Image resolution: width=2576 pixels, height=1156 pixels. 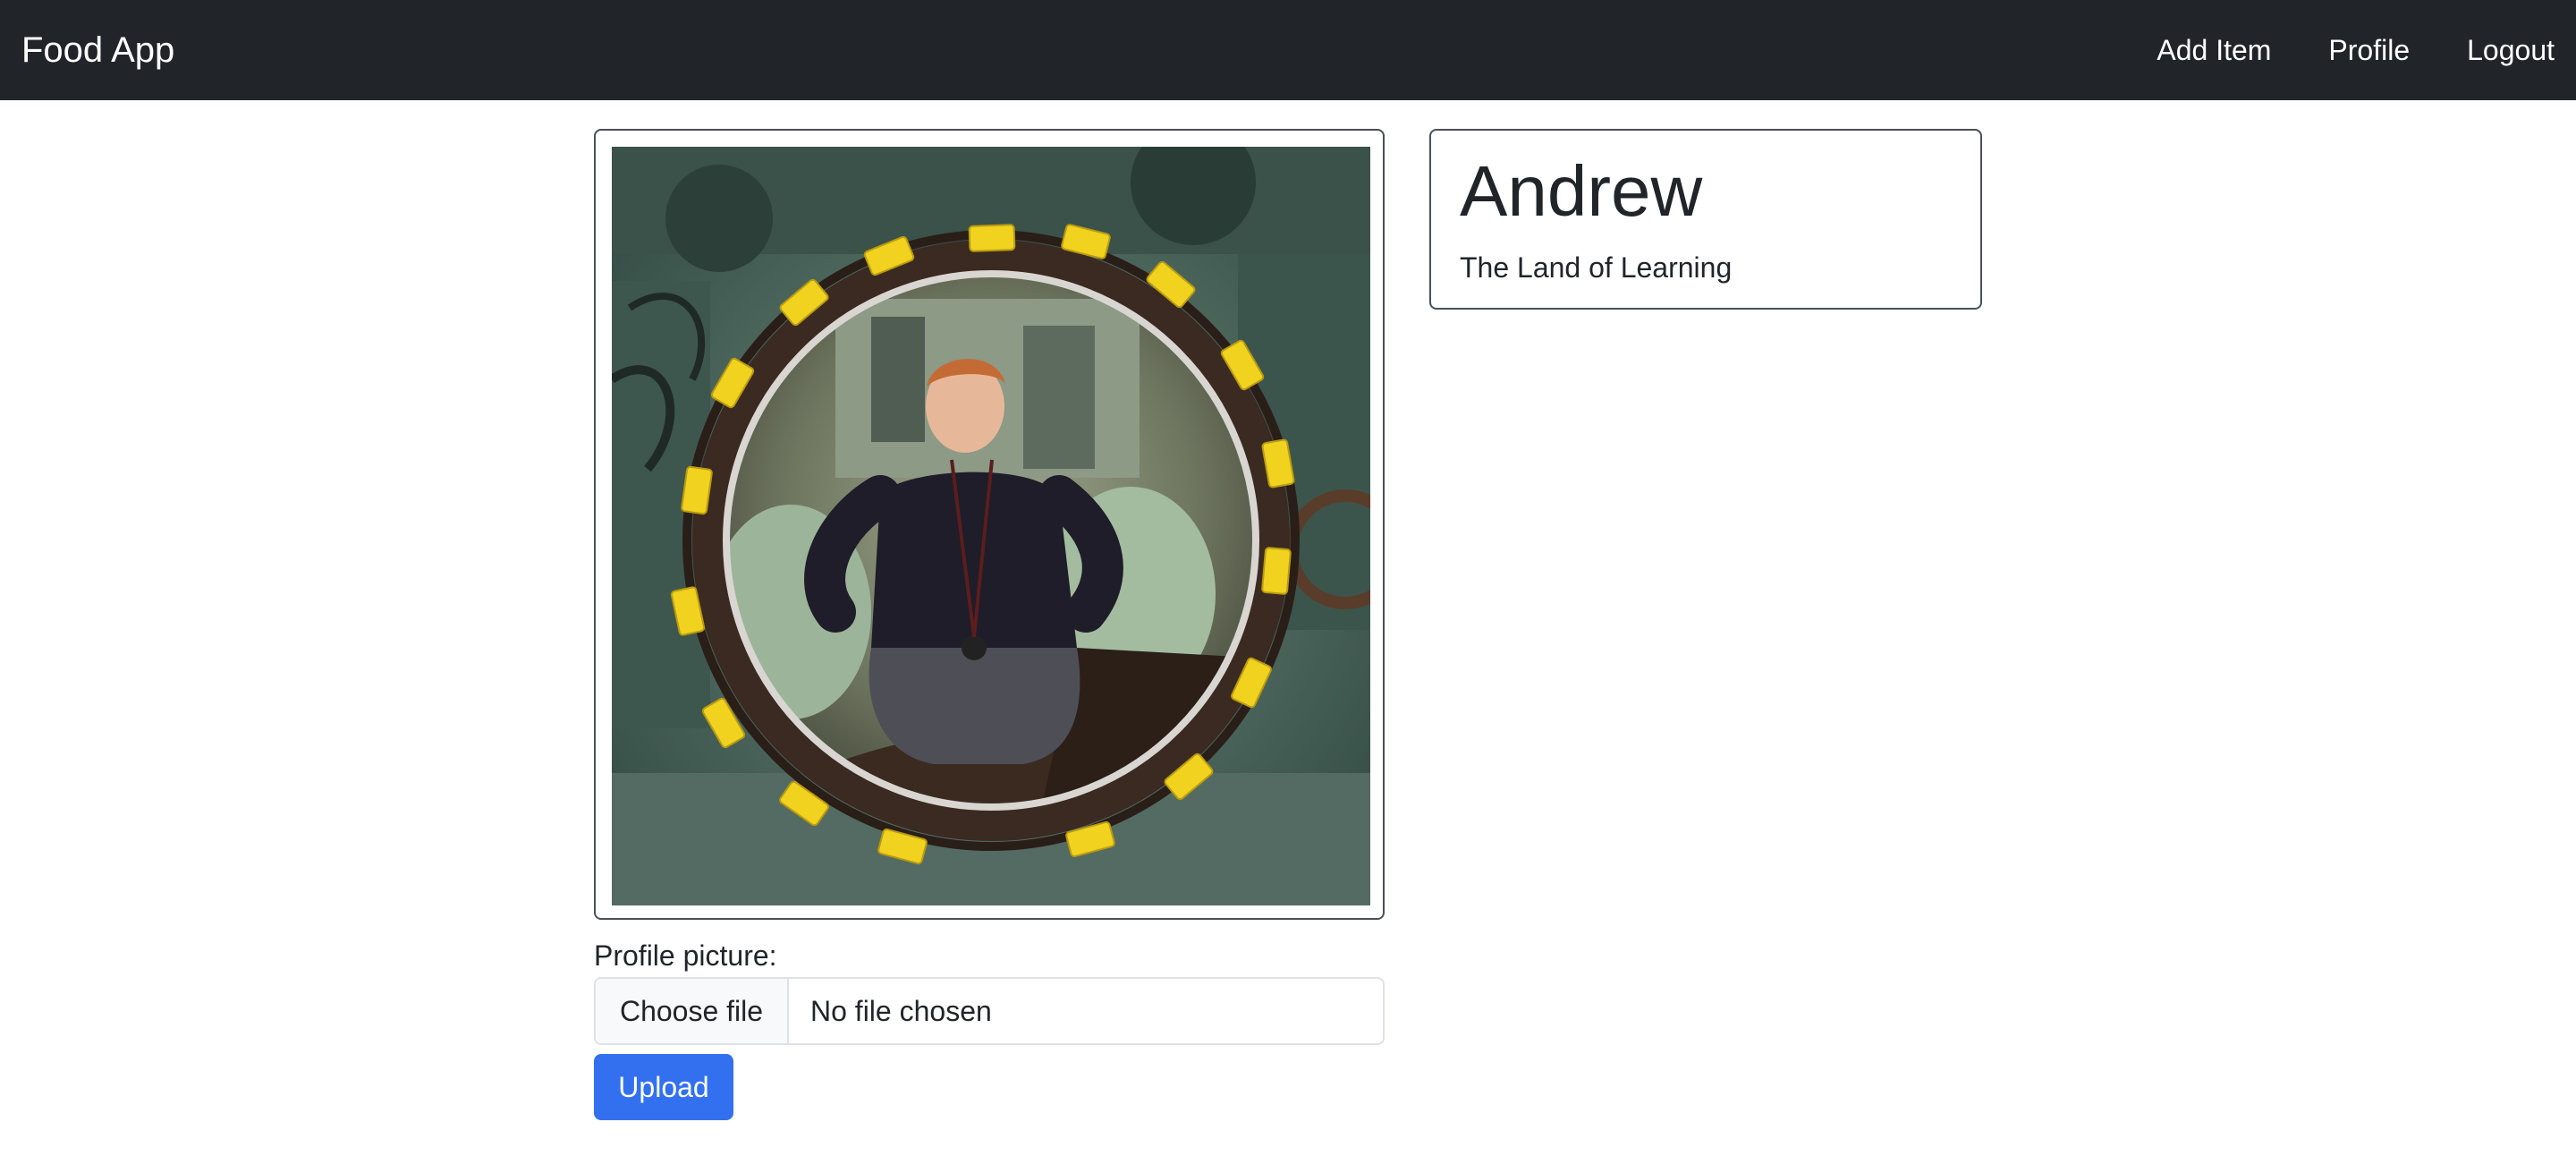 What do you see at coordinates (1288, 50) in the screenshot?
I see `navbar: Food App Add Item Profile Logout` at bounding box center [1288, 50].